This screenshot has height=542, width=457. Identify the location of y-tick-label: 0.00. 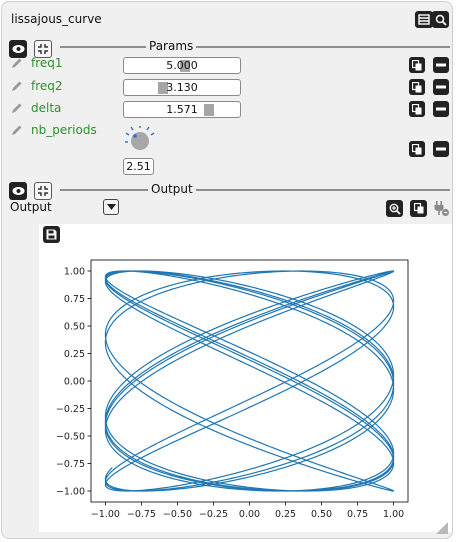
(74, 381).